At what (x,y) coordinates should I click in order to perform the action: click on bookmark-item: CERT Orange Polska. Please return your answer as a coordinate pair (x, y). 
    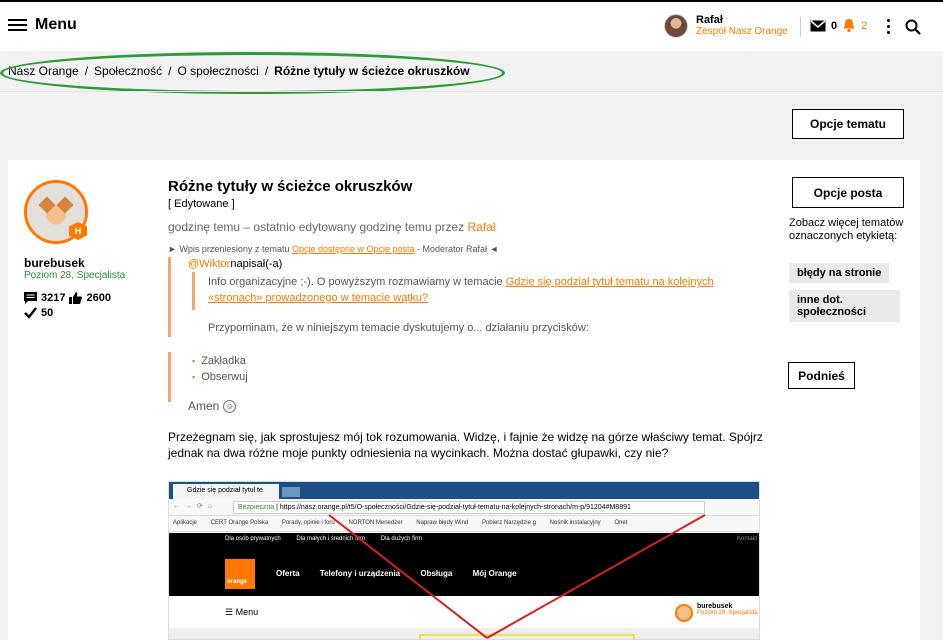
    Looking at the image, I should click on (239, 523).